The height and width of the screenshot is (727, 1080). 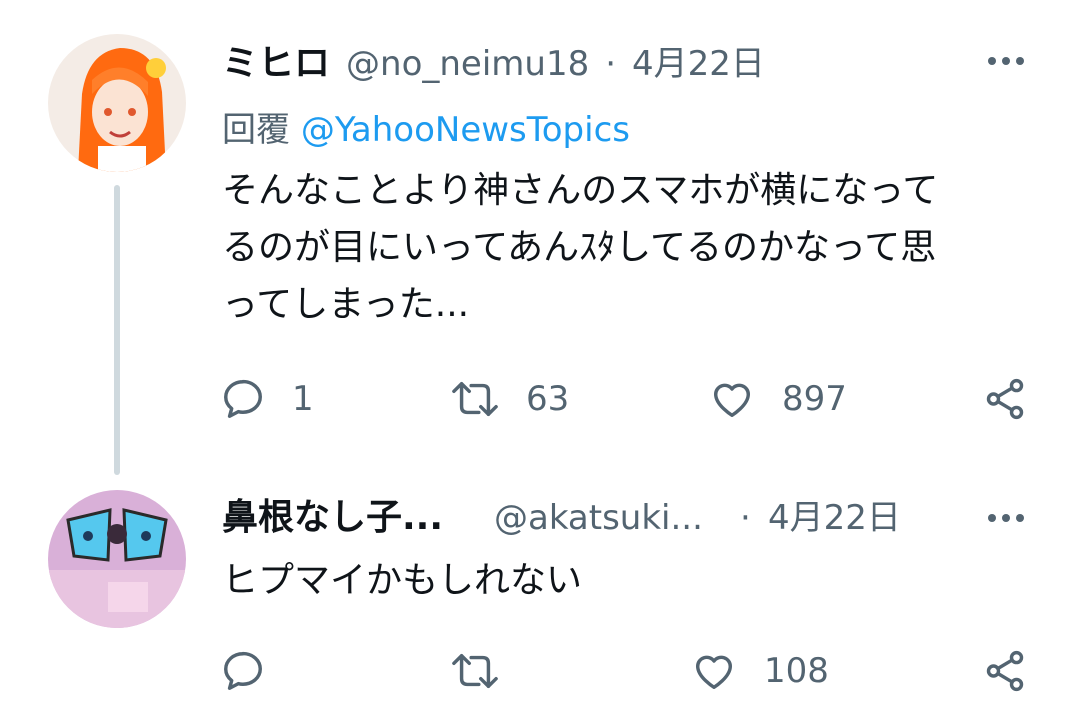 What do you see at coordinates (814, 399) in the screenshot?
I see `like-count: 897` at bounding box center [814, 399].